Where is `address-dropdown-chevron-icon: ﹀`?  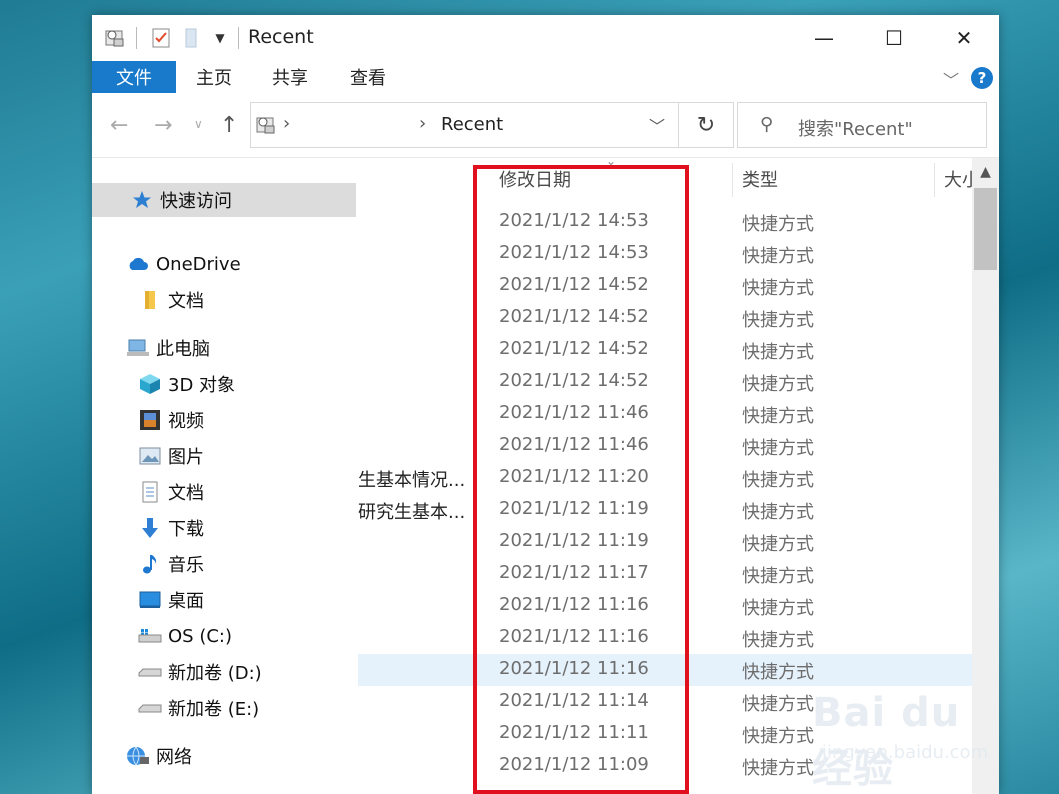
address-dropdown-chevron-icon: ﹀ is located at coordinates (657, 125).